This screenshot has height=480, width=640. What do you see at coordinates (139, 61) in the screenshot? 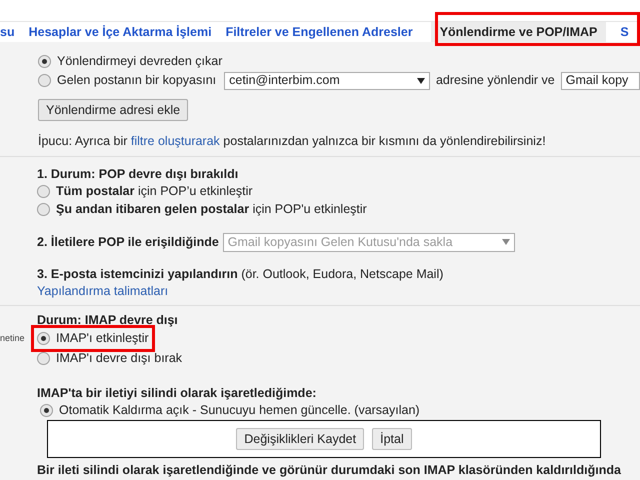
I see `option-label: Yönlendirmeyi devreden çıkar` at bounding box center [139, 61].